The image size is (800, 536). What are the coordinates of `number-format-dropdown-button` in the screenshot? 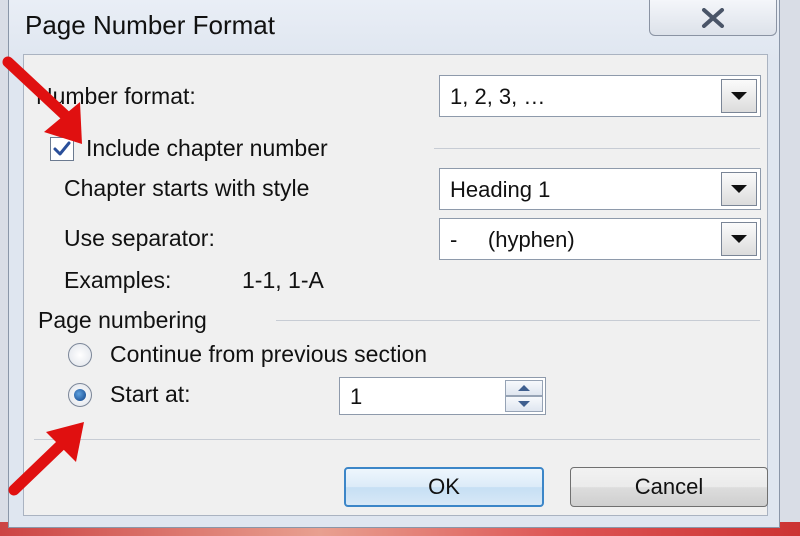 It's located at (739, 96).